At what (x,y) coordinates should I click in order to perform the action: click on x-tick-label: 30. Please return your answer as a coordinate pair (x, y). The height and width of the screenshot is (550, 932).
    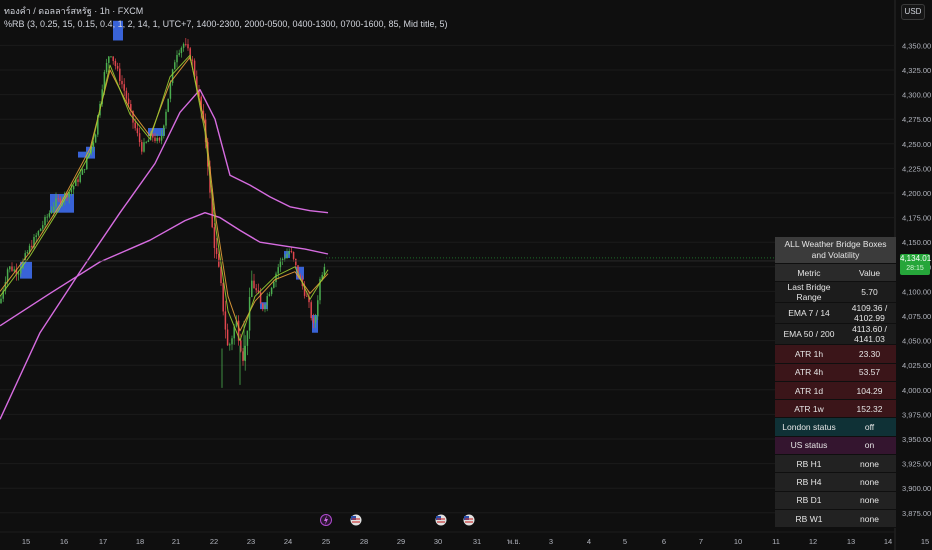
    Looking at the image, I should click on (438, 541).